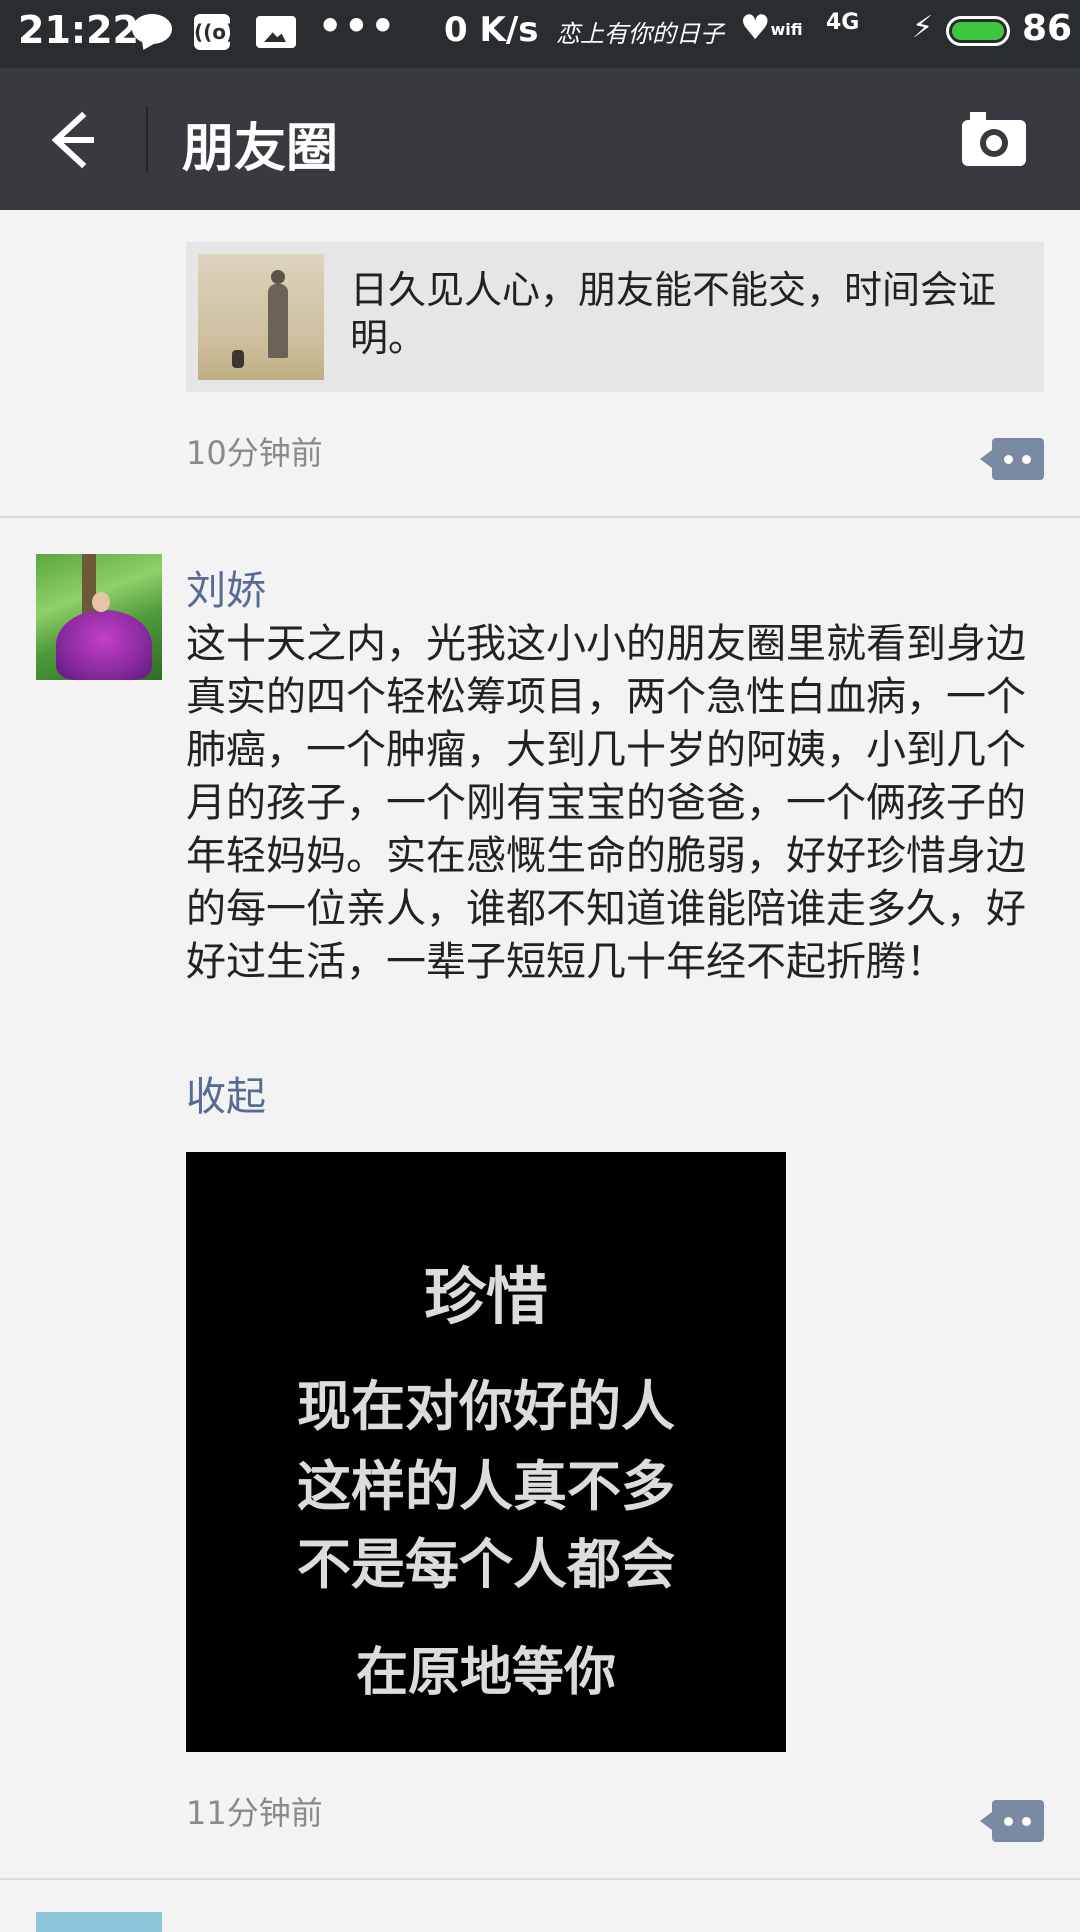  I want to click on image-text-line: 不是每个人都会, so click(486, 1564).